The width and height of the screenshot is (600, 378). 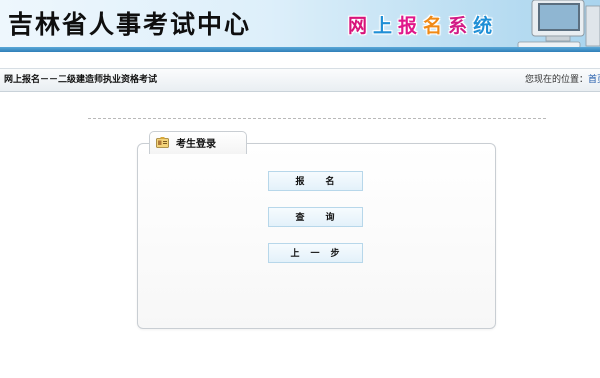 What do you see at coordinates (594, 80) in the screenshot?
I see `home-link: 首页` at bounding box center [594, 80].